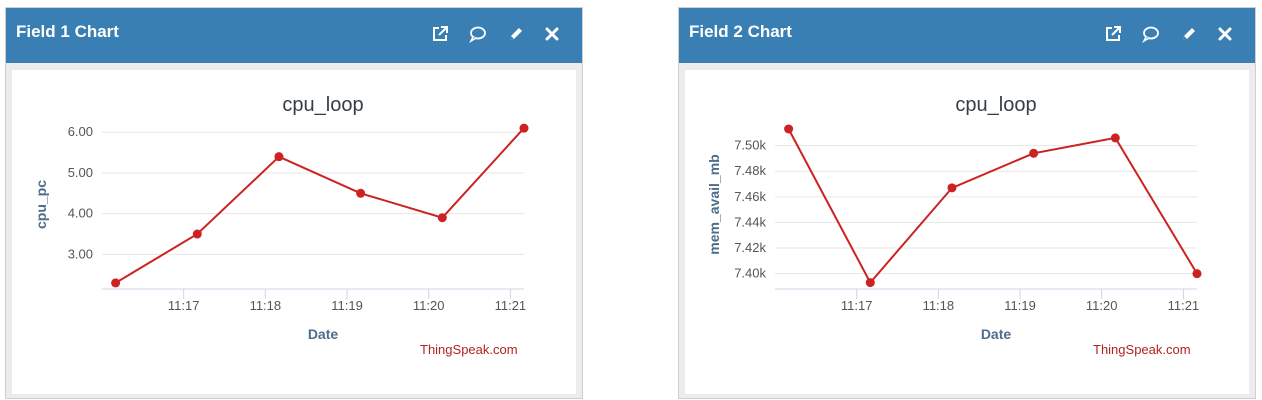 The width and height of the screenshot is (1262, 400). What do you see at coordinates (80, 213) in the screenshot?
I see `y-tick-label: 4.00` at bounding box center [80, 213].